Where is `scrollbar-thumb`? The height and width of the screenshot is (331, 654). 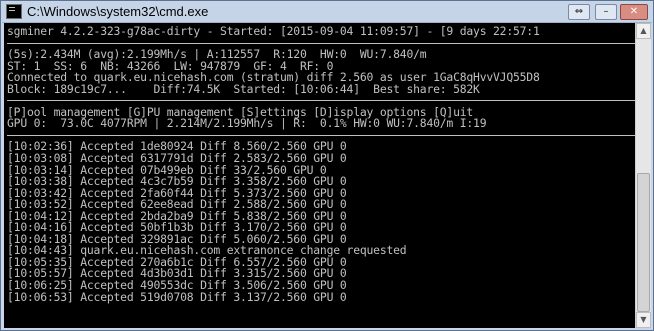
scrollbar-thumb is located at coordinates (643, 242).